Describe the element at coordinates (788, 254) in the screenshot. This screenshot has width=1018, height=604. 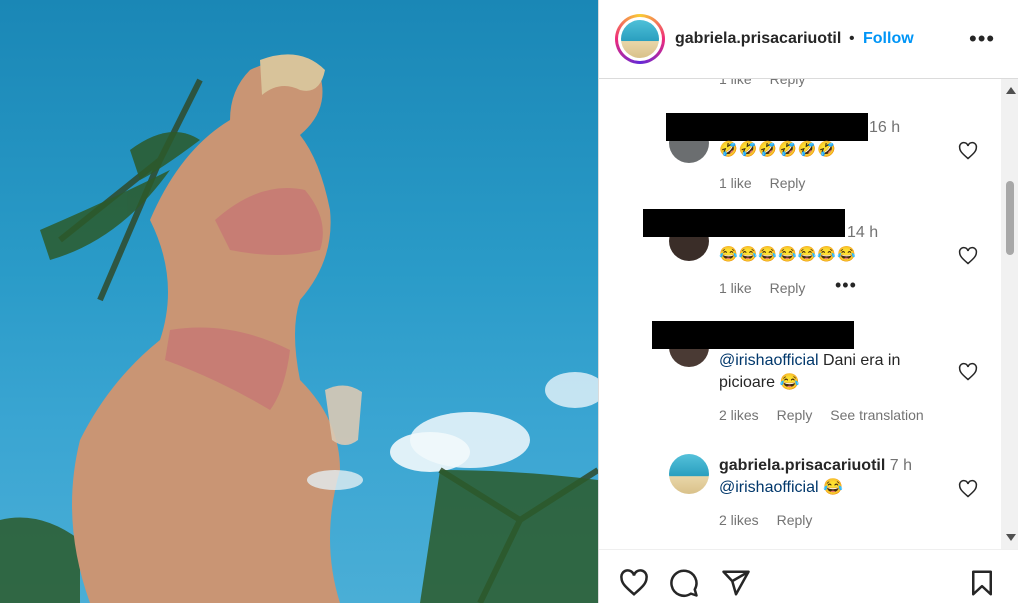
I see `comment-text: 😂😂😂😂😂😂😂` at that location.